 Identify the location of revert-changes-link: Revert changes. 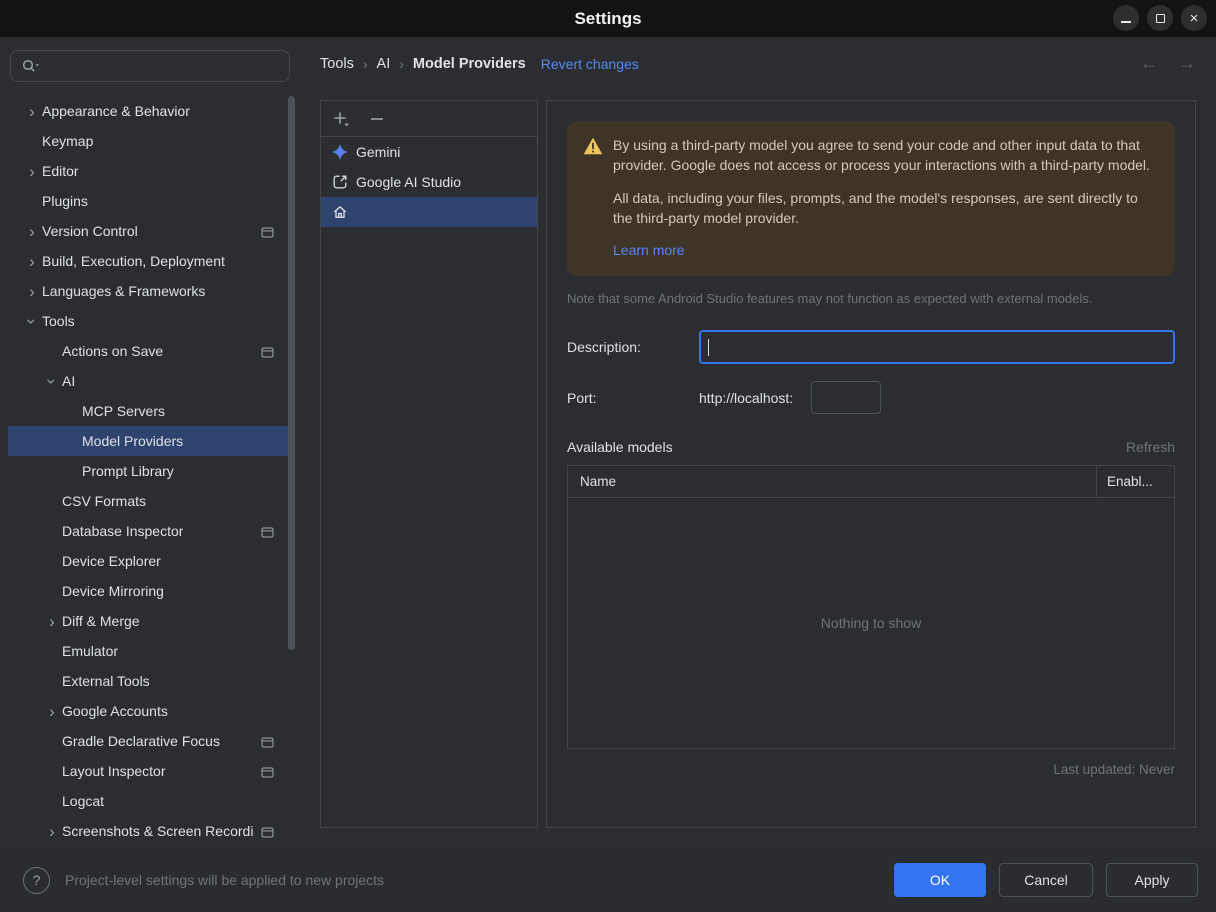
(590, 64).